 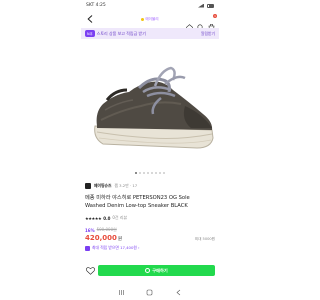 I want to click on current-price: 420,000, so click(x=101, y=238).